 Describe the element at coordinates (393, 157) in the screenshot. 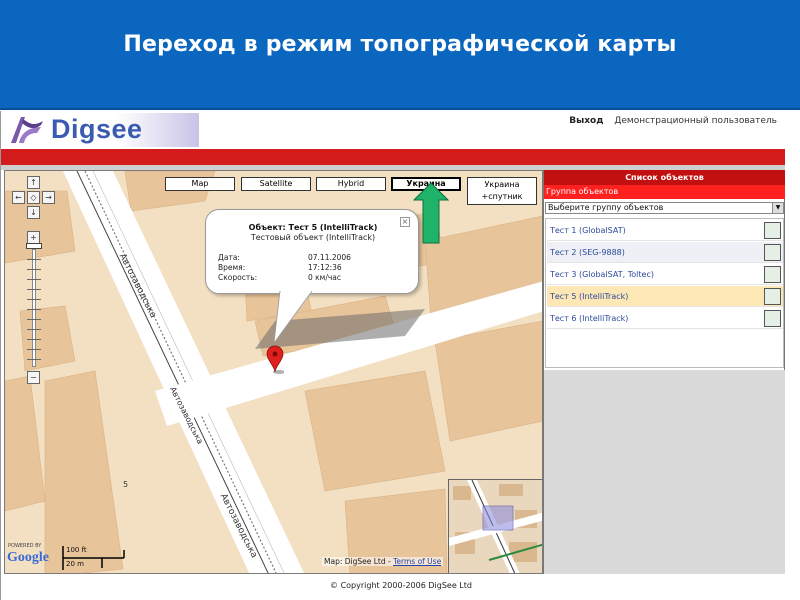

I see `header-red-bar` at that location.